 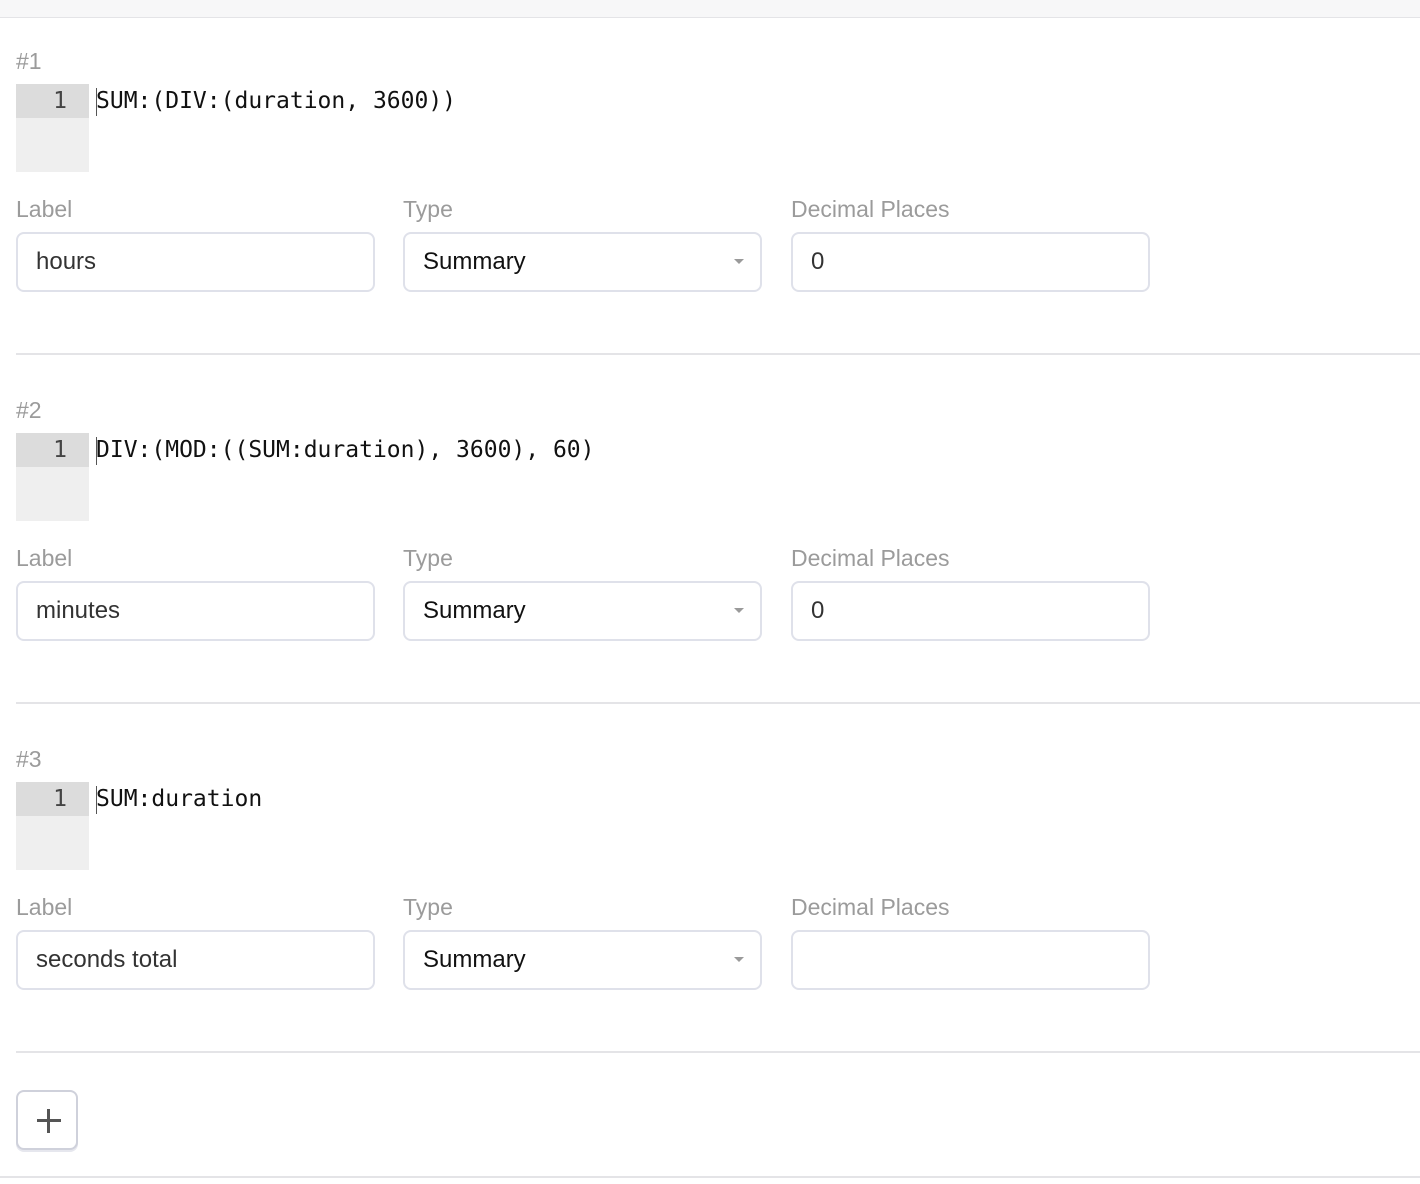 What do you see at coordinates (710, 9) in the screenshot?
I see `top-bar` at bounding box center [710, 9].